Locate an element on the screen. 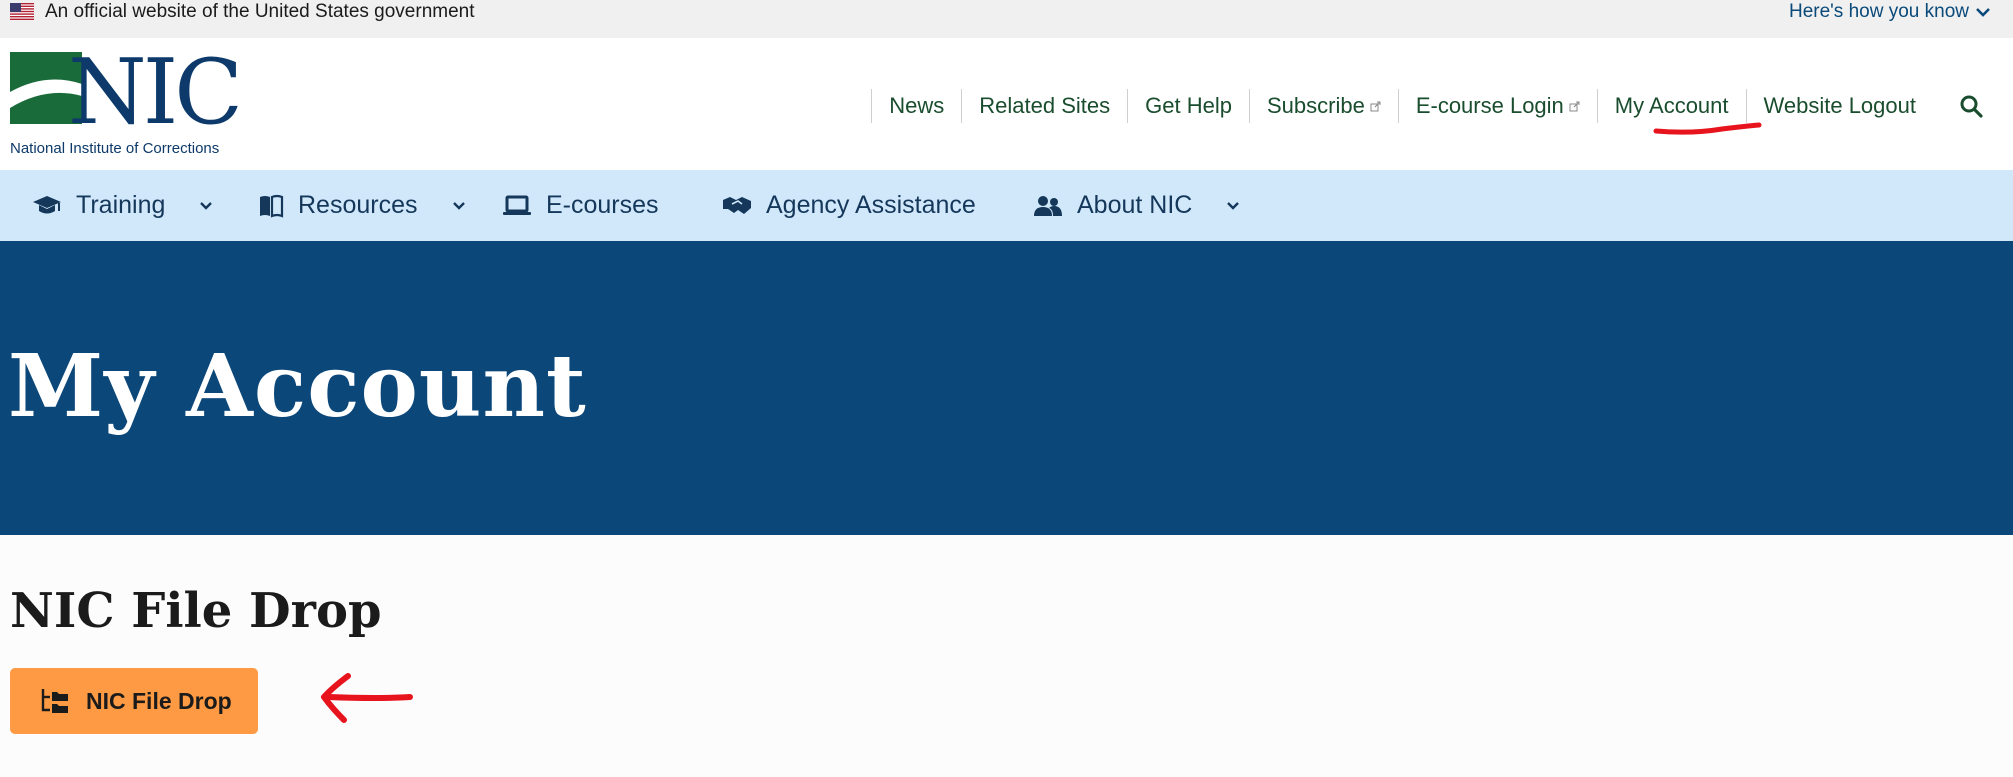 The width and height of the screenshot is (2013, 777). nic-logo: NIC National Institute of Corrections is located at coordinates (130, 98).